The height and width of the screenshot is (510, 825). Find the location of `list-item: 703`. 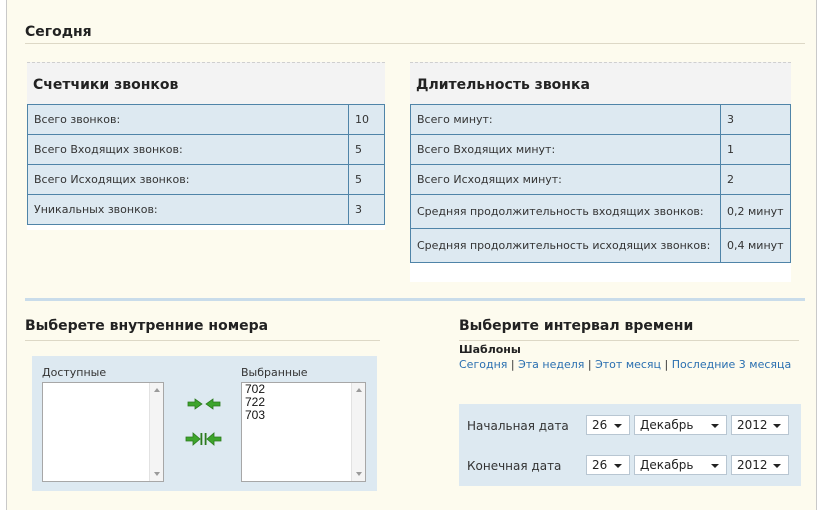

list-item: 703 is located at coordinates (303, 415).